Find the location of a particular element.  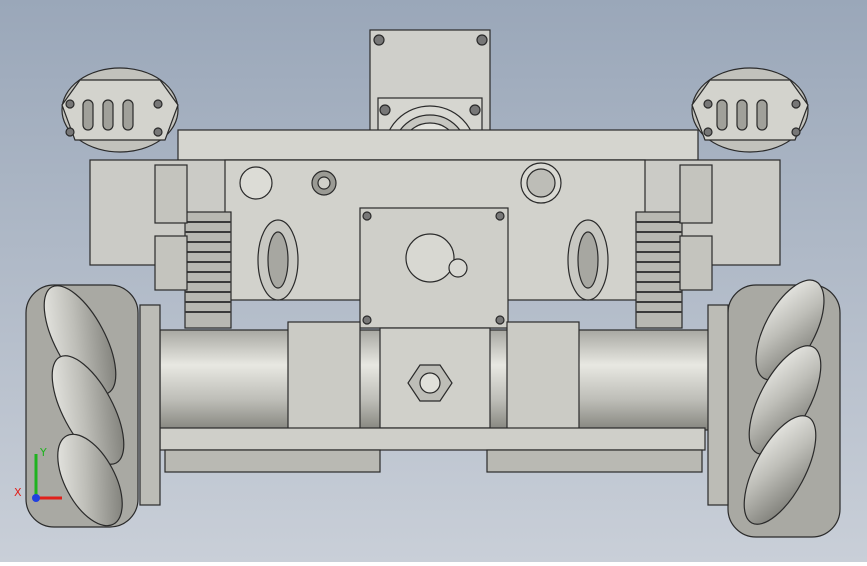

left-top-wheel-hub is located at coordinates (120, 110).